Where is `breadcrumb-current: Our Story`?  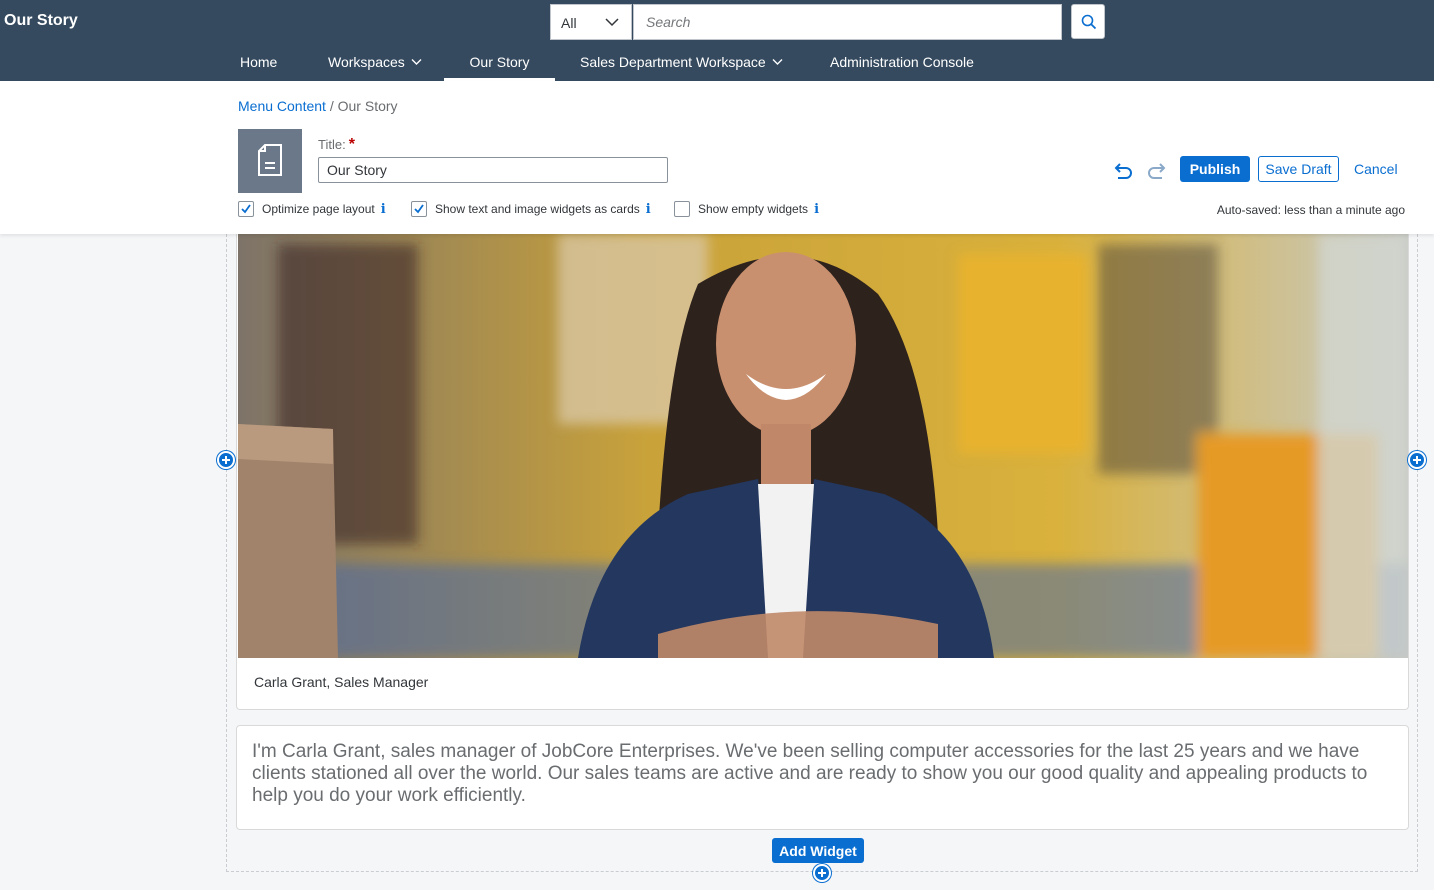
breadcrumb-current: Our Story is located at coordinates (367, 106).